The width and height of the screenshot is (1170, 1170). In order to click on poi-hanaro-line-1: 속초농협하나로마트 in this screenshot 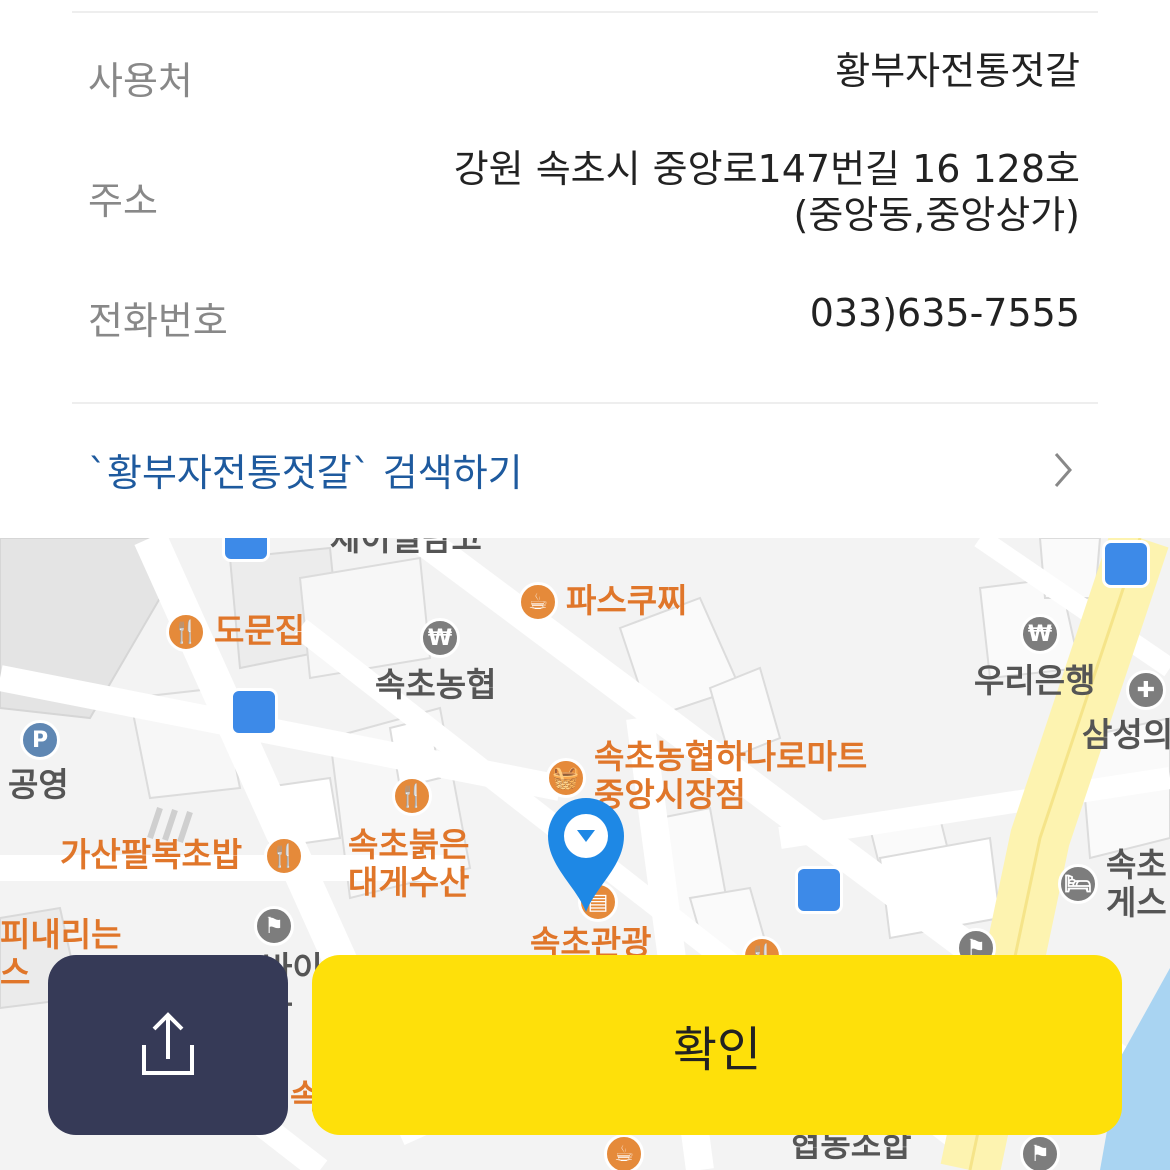, I will do `click(731, 756)`.